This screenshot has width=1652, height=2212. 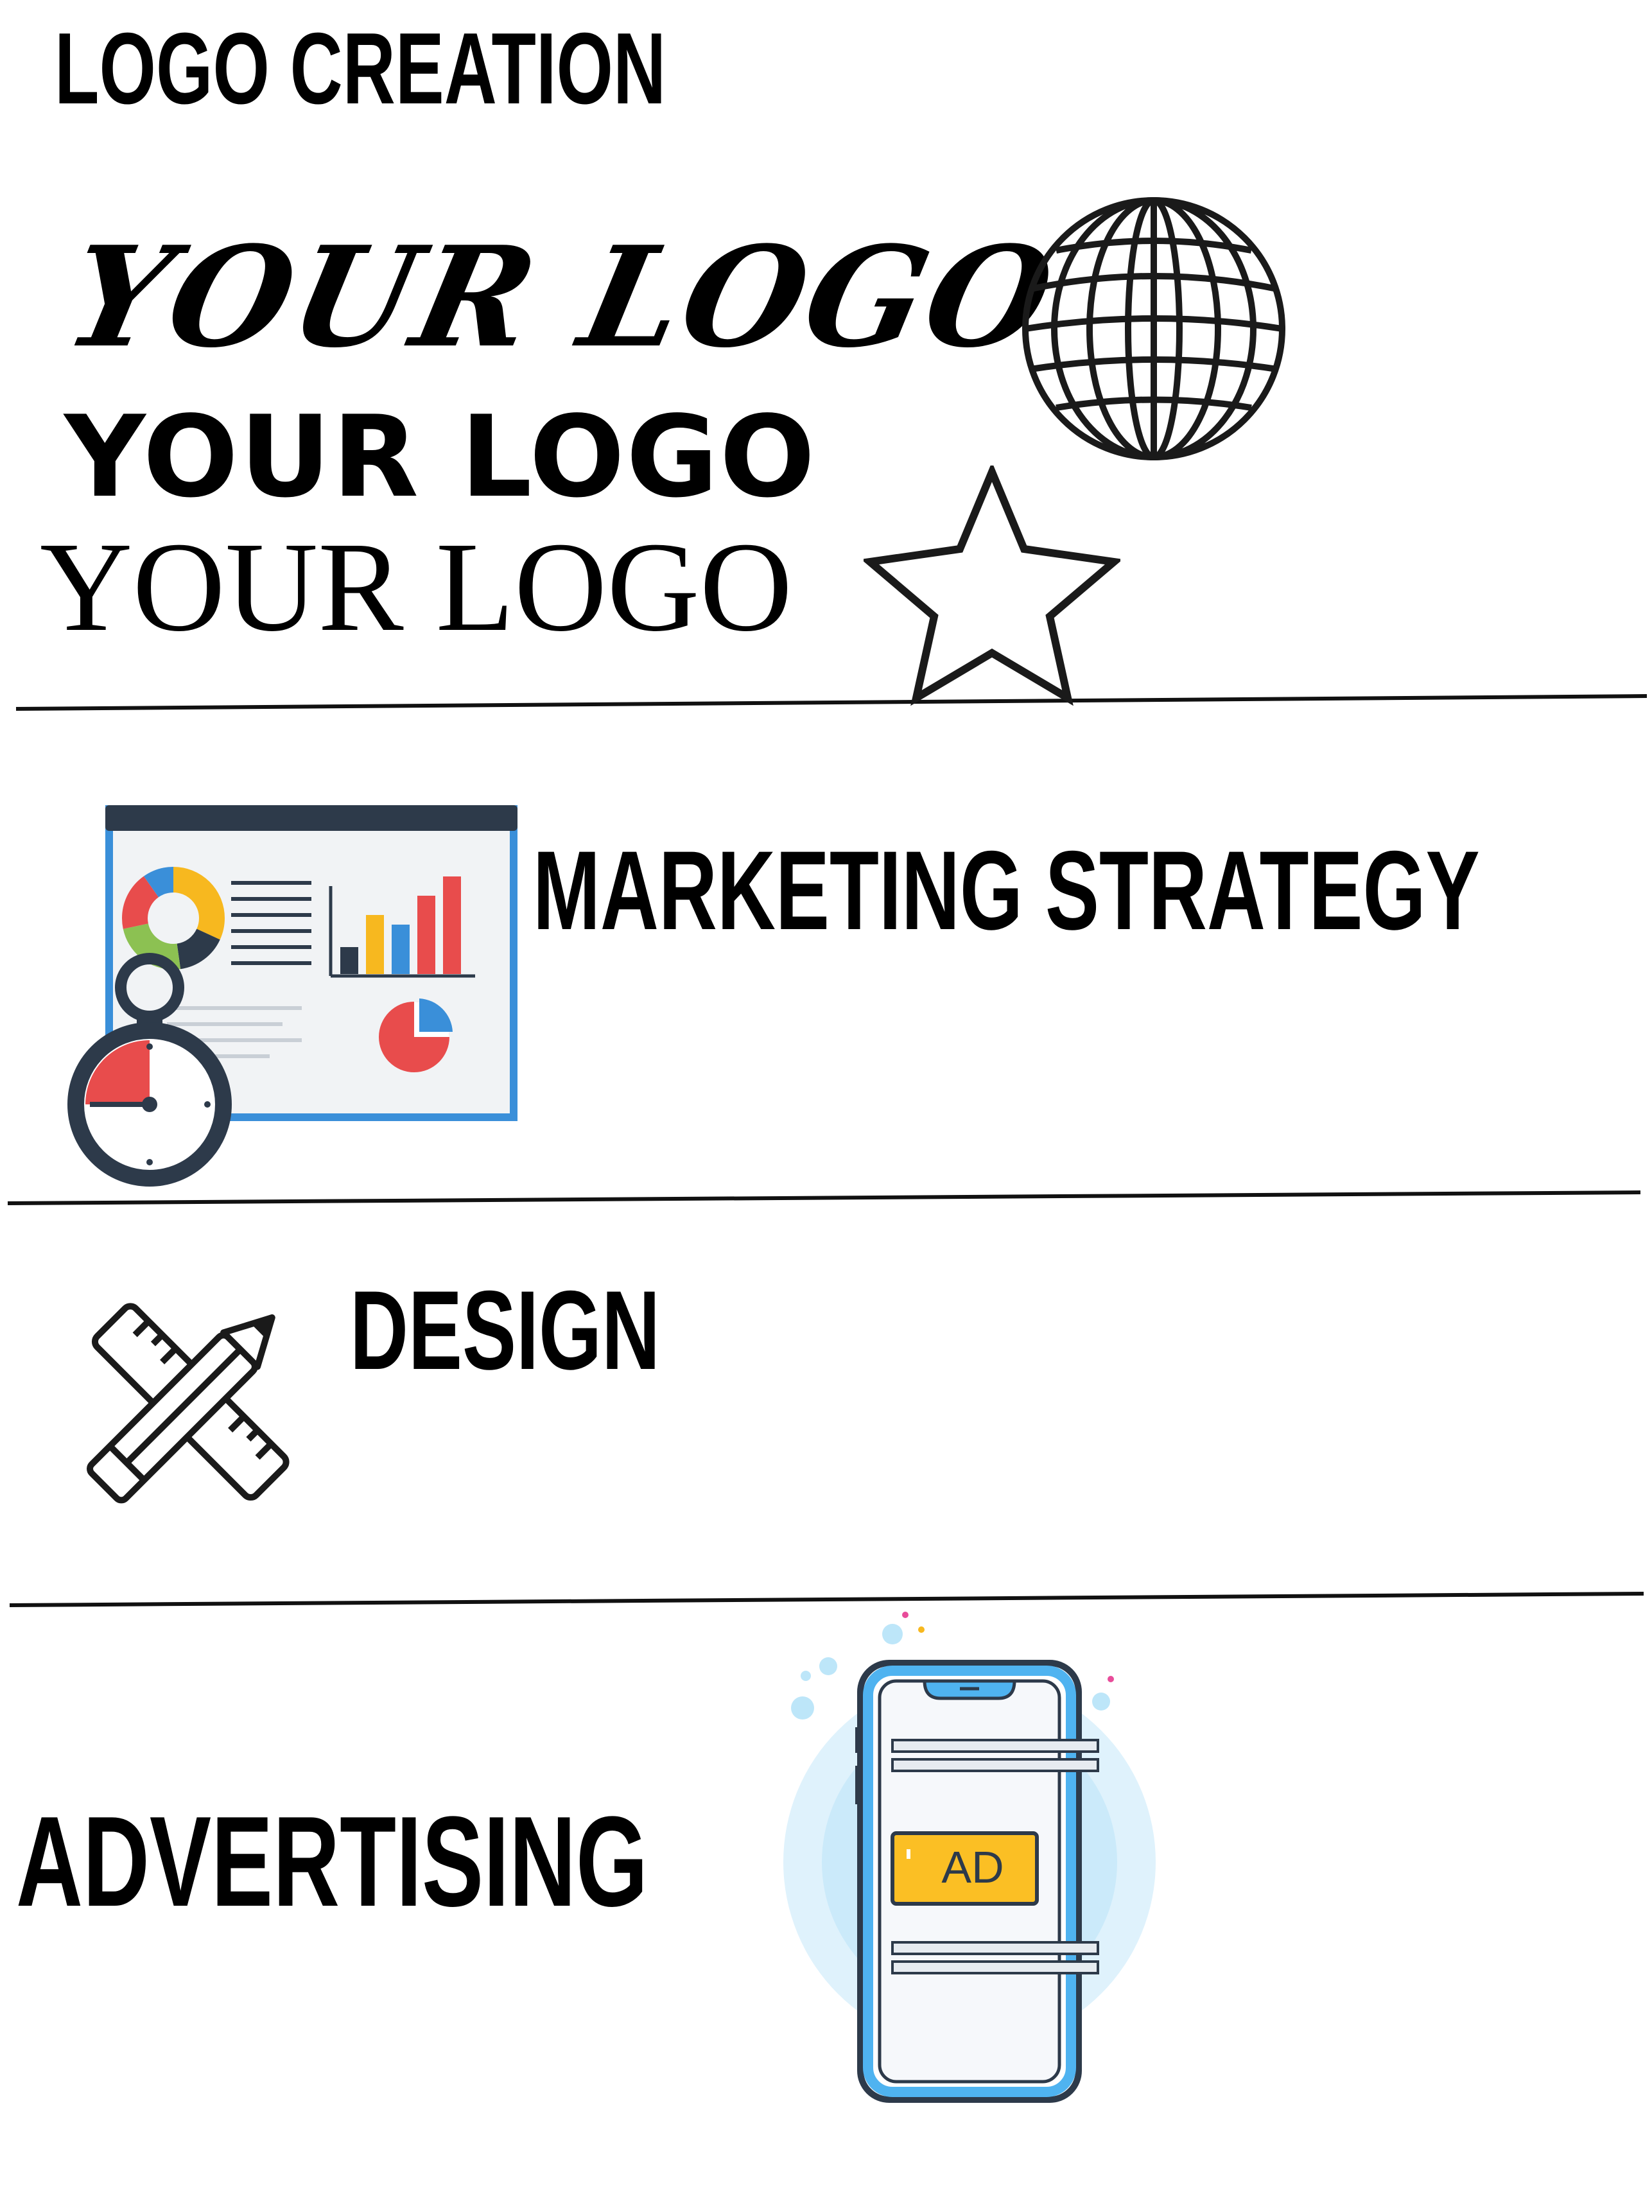 What do you see at coordinates (332, 1861) in the screenshot?
I see `advertising-title: ADVERTISING` at bounding box center [332, 1861].